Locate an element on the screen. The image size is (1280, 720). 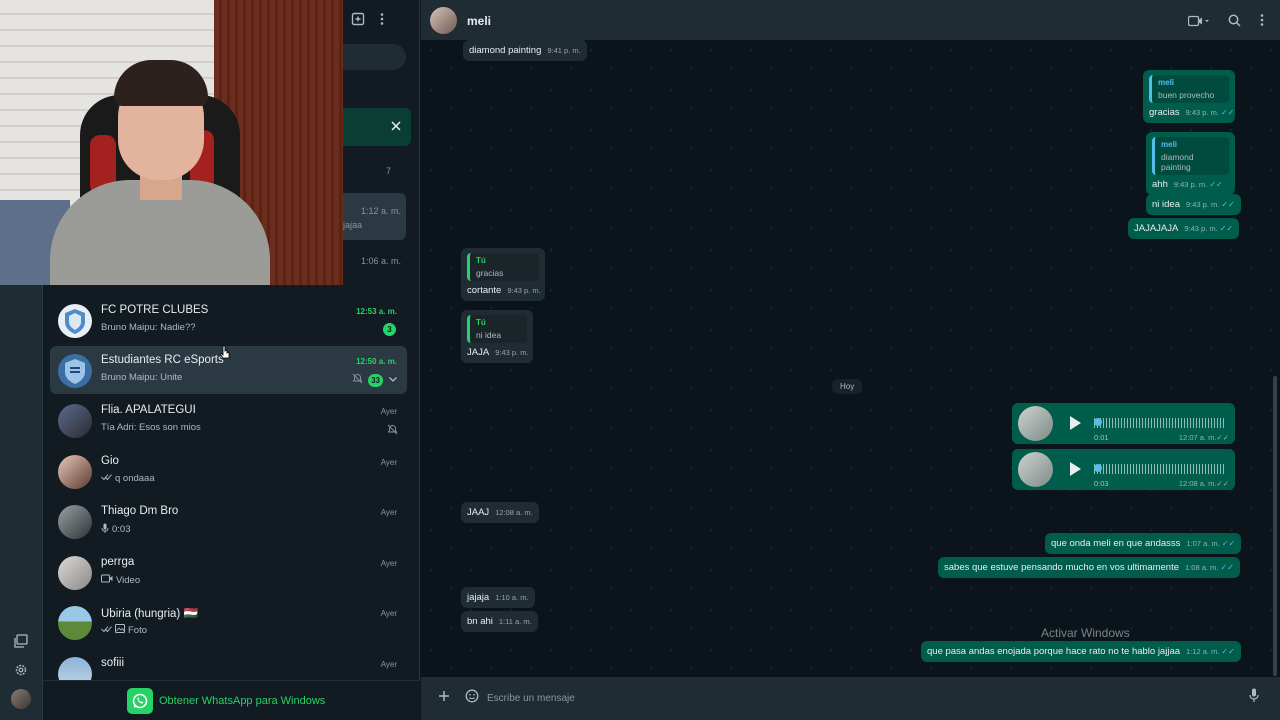
voice-message: 0:03 12:08 a. m.✓✓ is located at coordinates (1123, 469).